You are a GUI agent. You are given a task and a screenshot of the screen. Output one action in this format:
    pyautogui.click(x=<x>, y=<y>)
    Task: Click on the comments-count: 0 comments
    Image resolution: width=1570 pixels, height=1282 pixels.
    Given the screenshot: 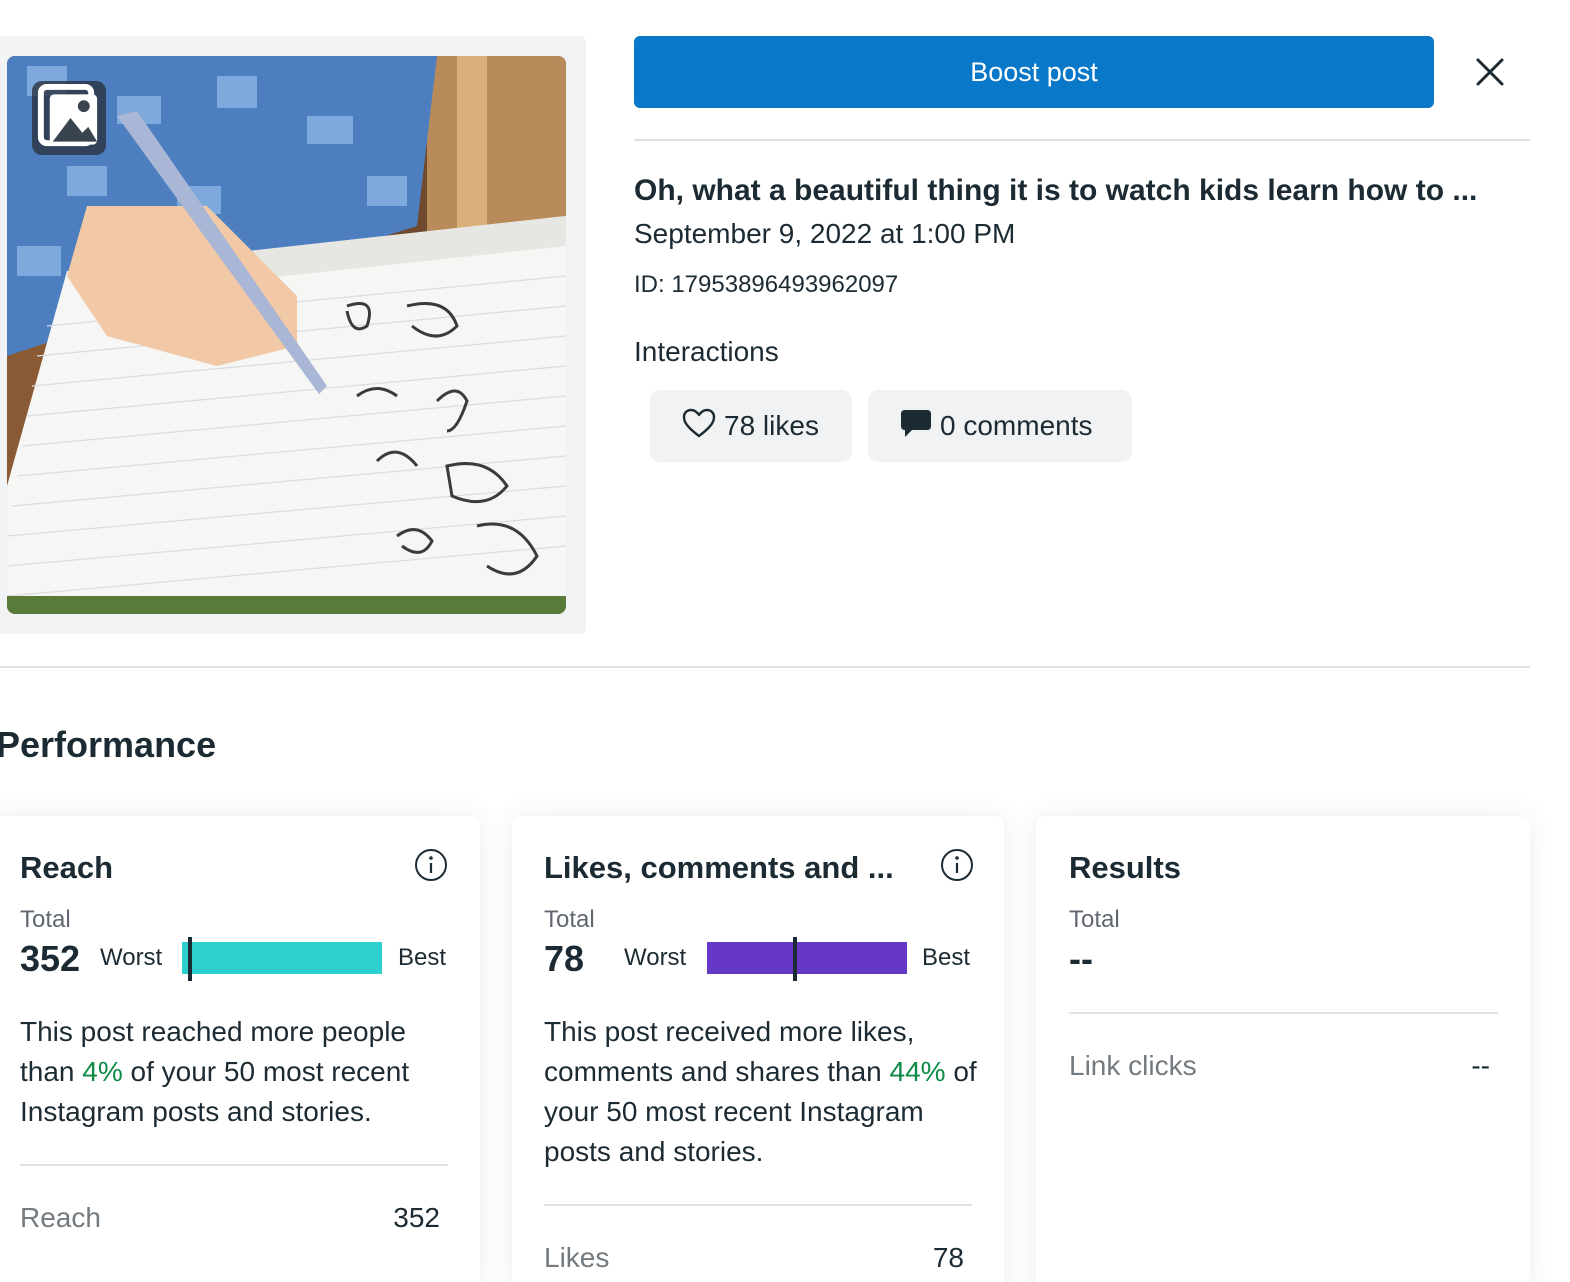 What is the action you would take?
    pyautogui.click(x=1016, y=425)
    